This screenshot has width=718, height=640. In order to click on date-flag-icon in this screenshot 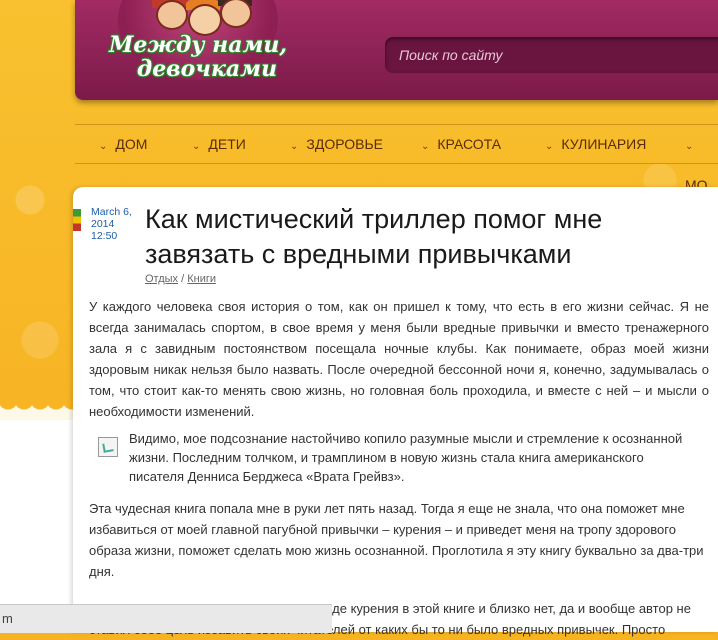, I will do `click(77, 220)`.